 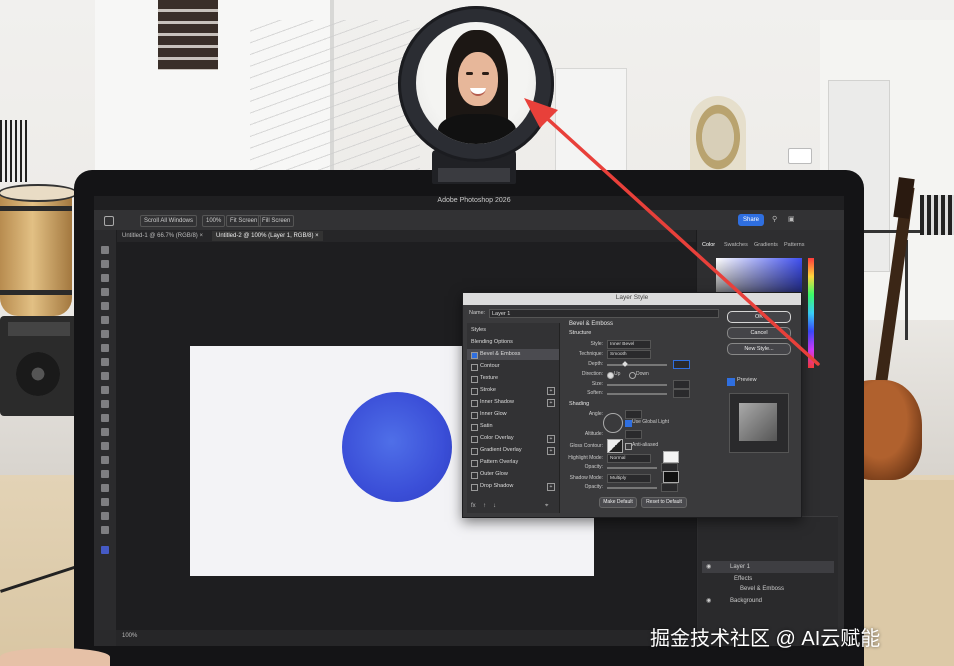 I want to click on layer-row-background: ◉ Background, so click(x=768, y=601).